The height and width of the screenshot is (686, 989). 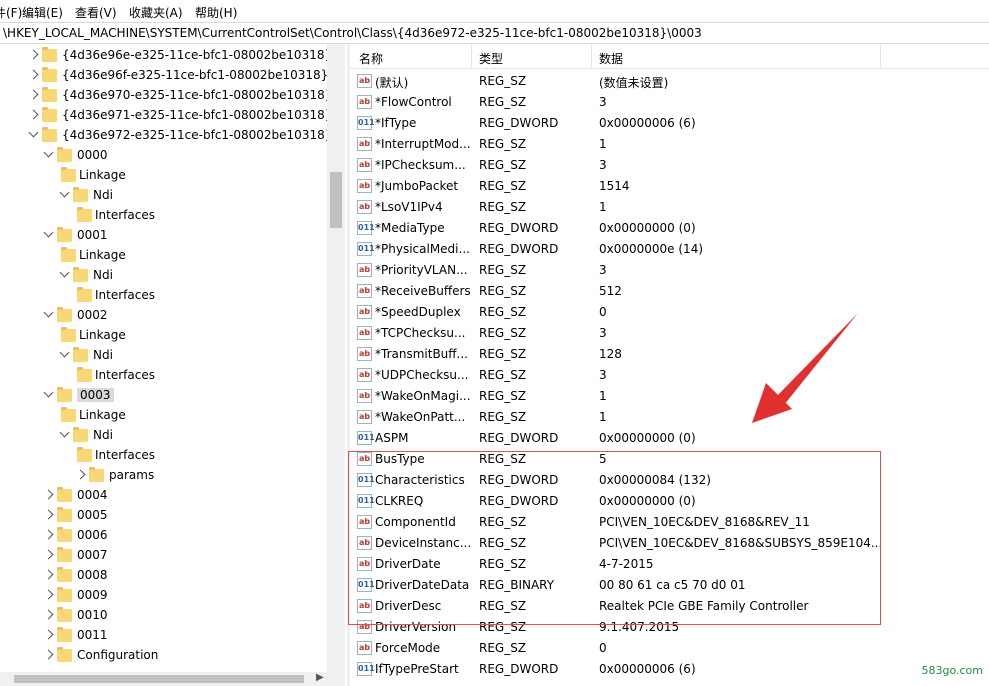 I want to click on value-row: ab *PriorityVLAN... REG_SZ 3, so click(x=669, y=270).